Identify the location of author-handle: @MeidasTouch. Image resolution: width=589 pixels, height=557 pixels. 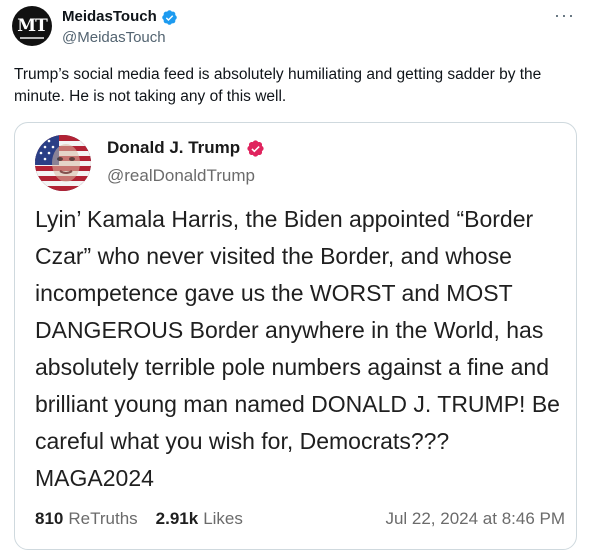
(120, 38).